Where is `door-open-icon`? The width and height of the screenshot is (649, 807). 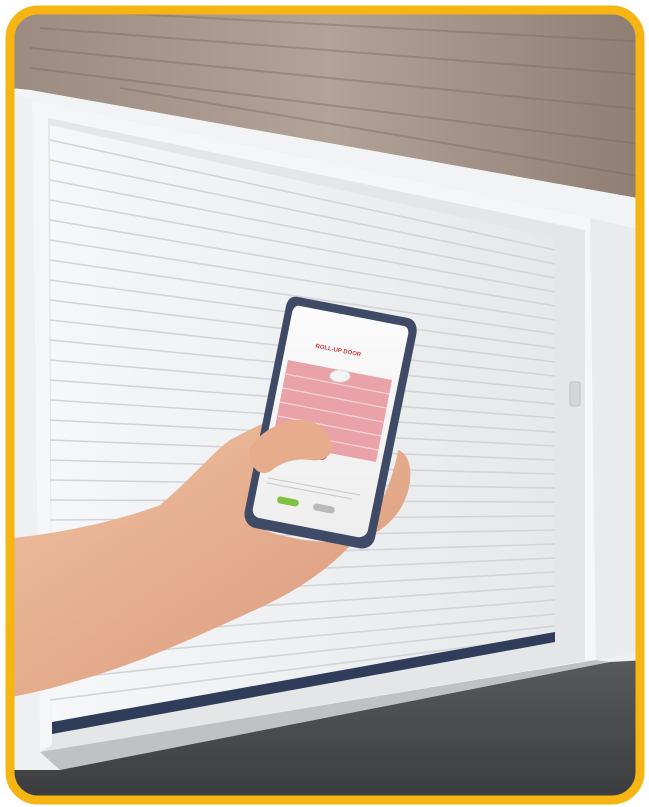 door-open-icon is located at coordinates (340, 376).